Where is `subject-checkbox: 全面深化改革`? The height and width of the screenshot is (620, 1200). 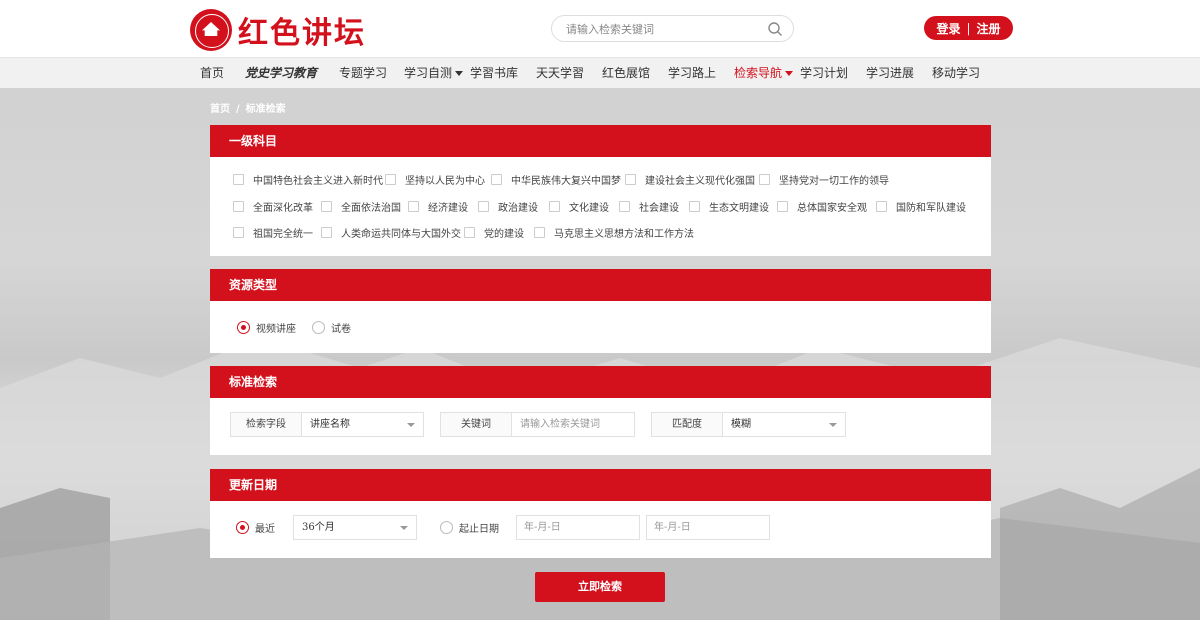
subject-checkbox: 全面深化改革 is located at coordinates (273, 206).